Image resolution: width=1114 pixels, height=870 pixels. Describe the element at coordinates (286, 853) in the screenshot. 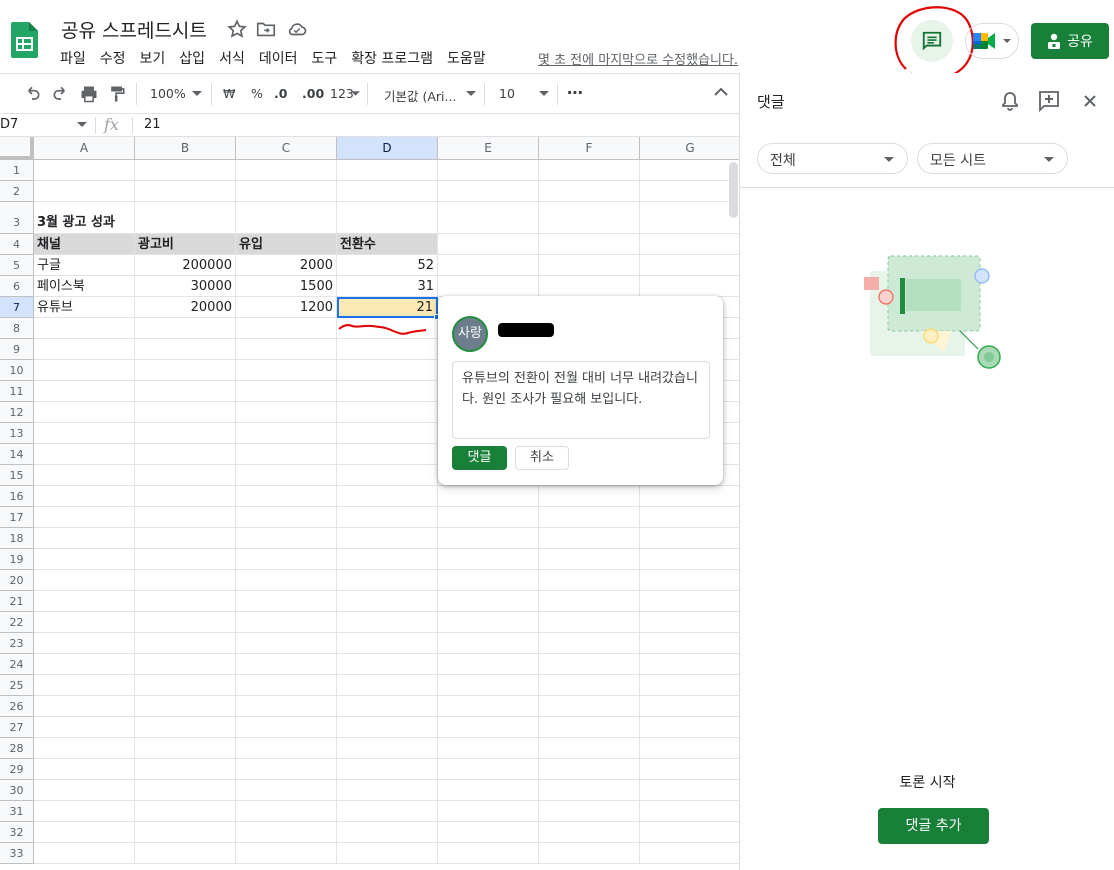

I see `cell-c33` at that location.